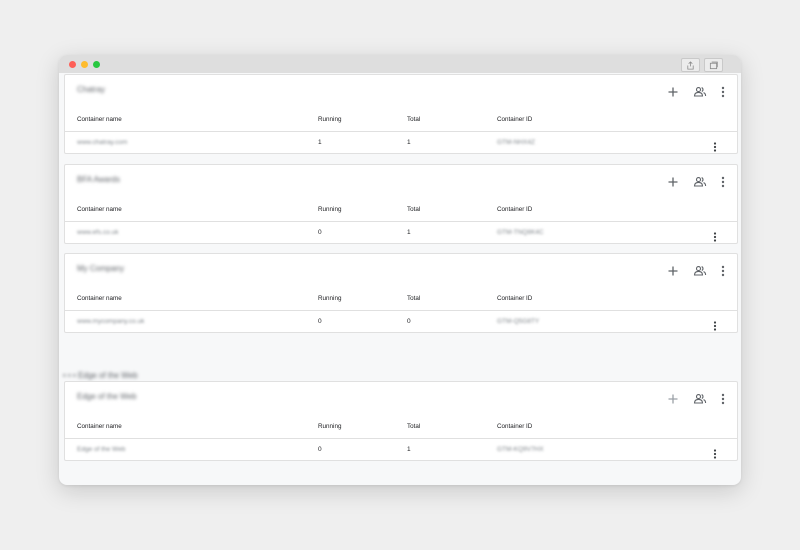 This screenshot has height=550, width=800. I want to click on zoom-window-button, so click(96, 64).